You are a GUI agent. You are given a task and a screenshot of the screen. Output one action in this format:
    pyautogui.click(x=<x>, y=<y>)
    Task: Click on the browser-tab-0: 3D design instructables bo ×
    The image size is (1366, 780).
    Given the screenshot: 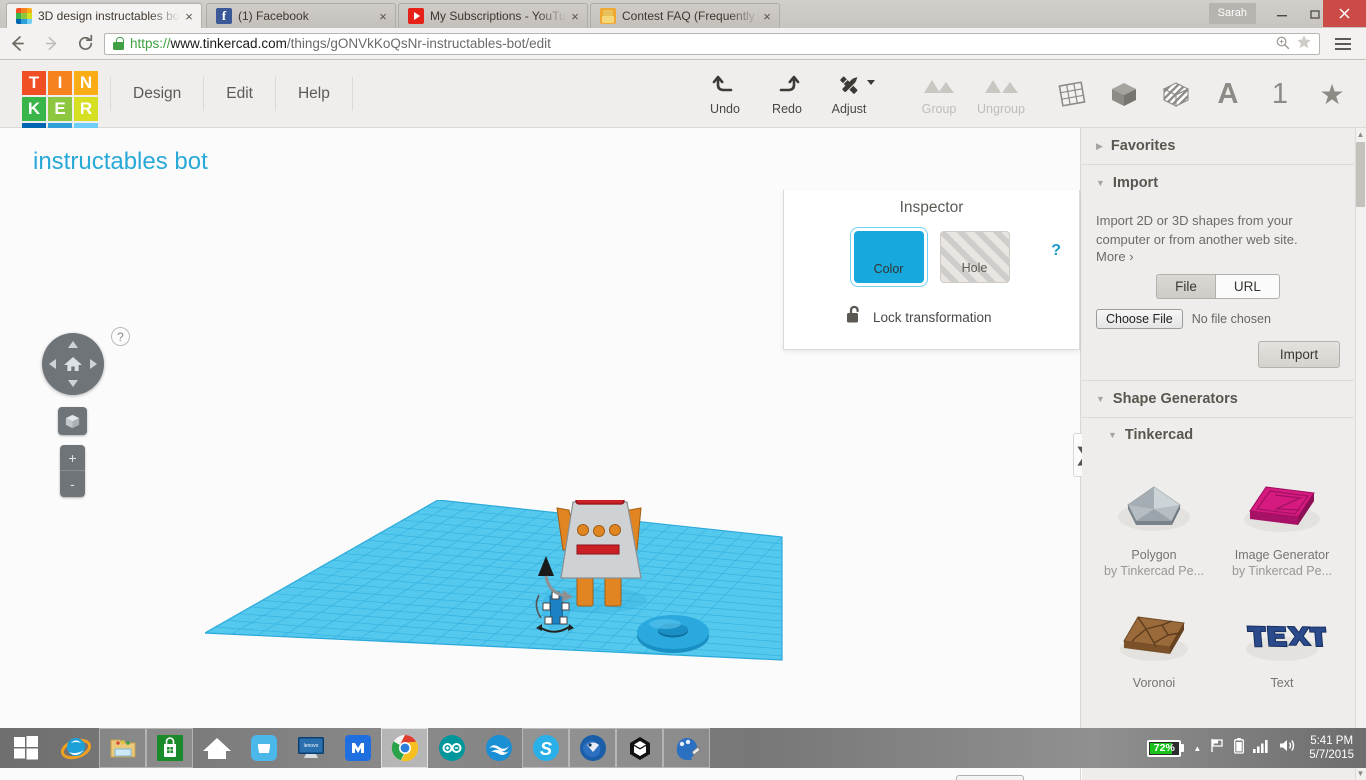 What is the action you would take?
    pyautogui.click(x=104, y=15)
    